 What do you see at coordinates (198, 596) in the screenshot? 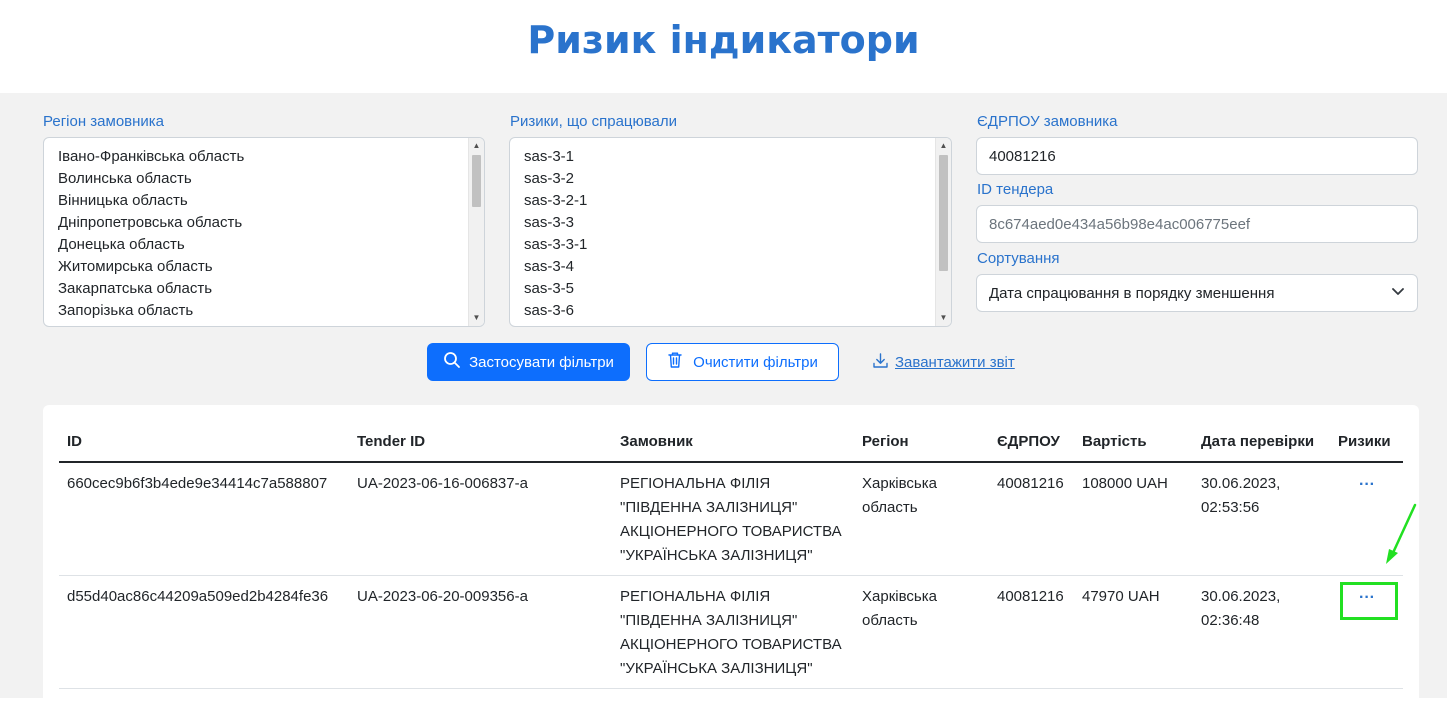
I see `cell-id: d55d40ac86c44209a509ed2b4284fe36` at bounding box center [198, 596].